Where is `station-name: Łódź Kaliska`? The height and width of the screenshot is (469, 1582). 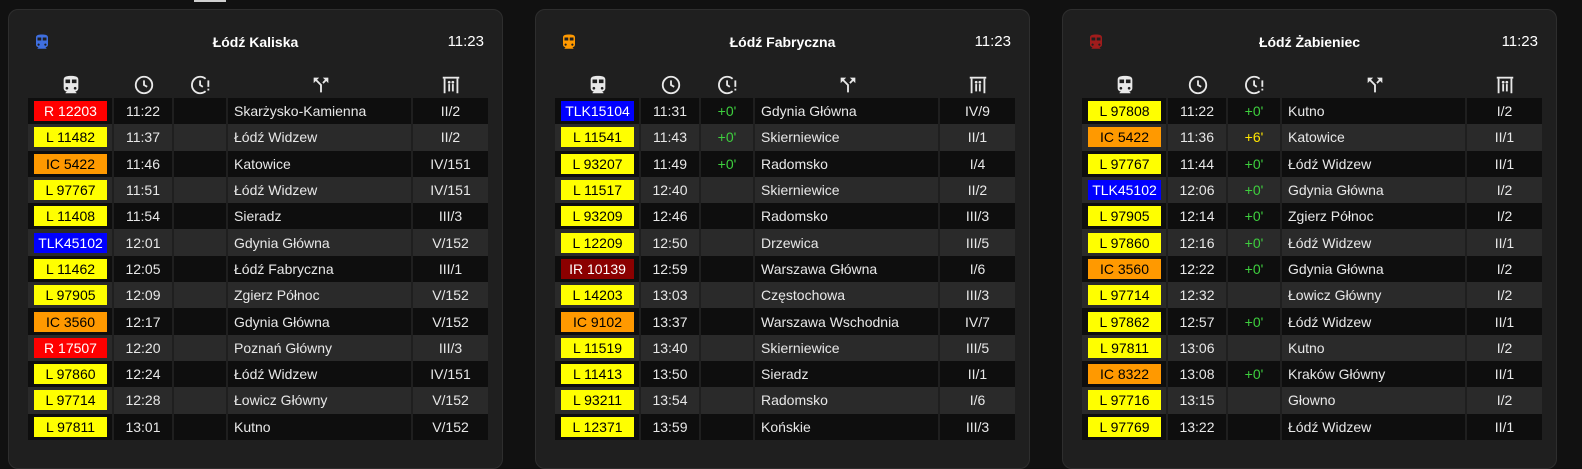 station-name: Łódź Kaliska is located at coordinates (255, 42).